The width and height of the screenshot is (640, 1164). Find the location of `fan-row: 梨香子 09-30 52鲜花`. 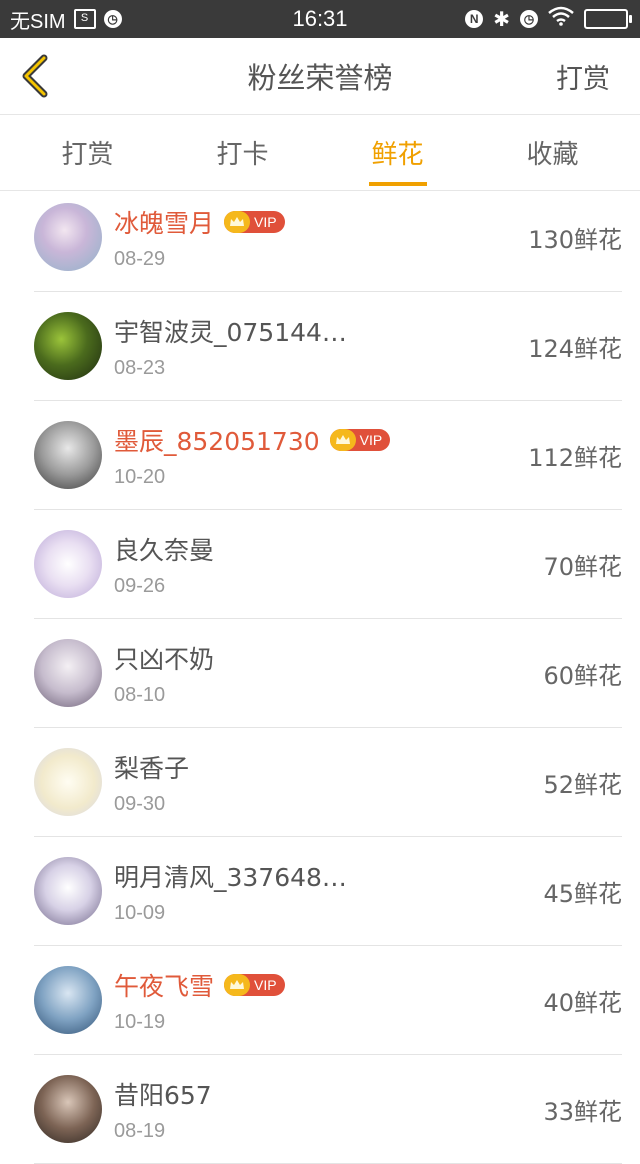

fan-row: 梨香子 09-30 52鲜花 is located at coordinates (328, 782).